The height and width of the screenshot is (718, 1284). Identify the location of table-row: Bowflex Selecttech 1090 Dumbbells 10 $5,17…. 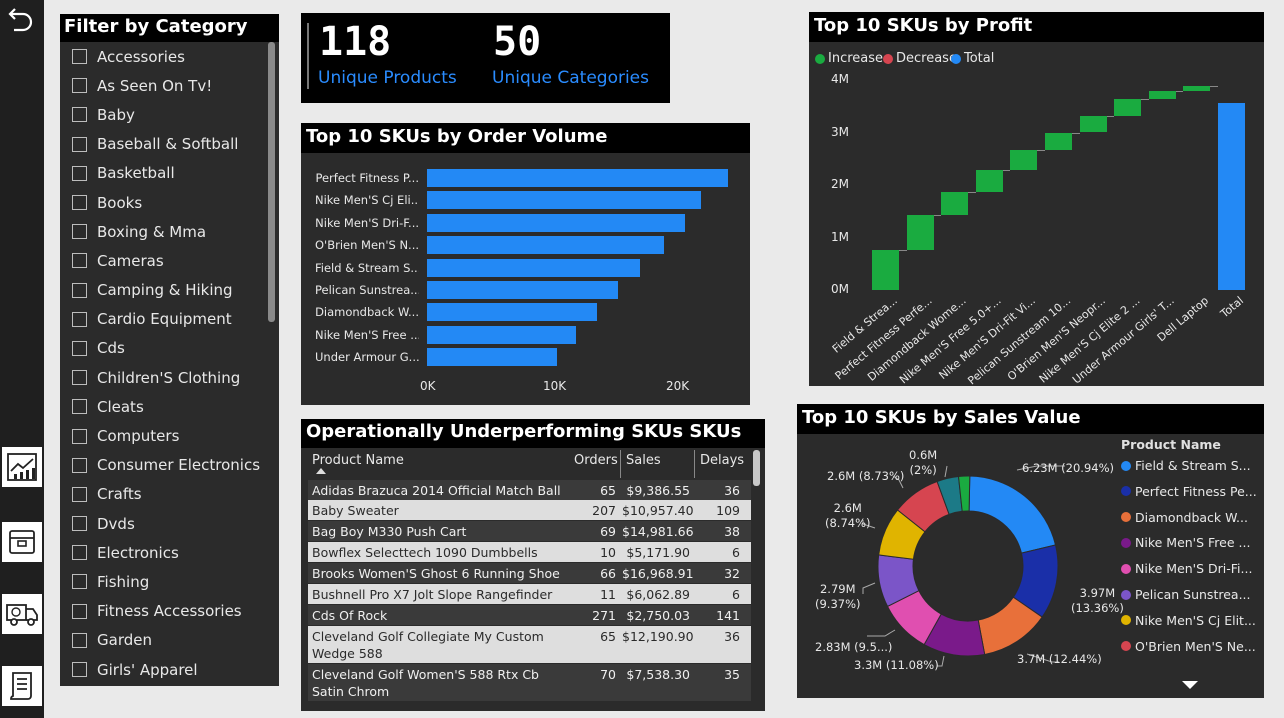
(529, 552).